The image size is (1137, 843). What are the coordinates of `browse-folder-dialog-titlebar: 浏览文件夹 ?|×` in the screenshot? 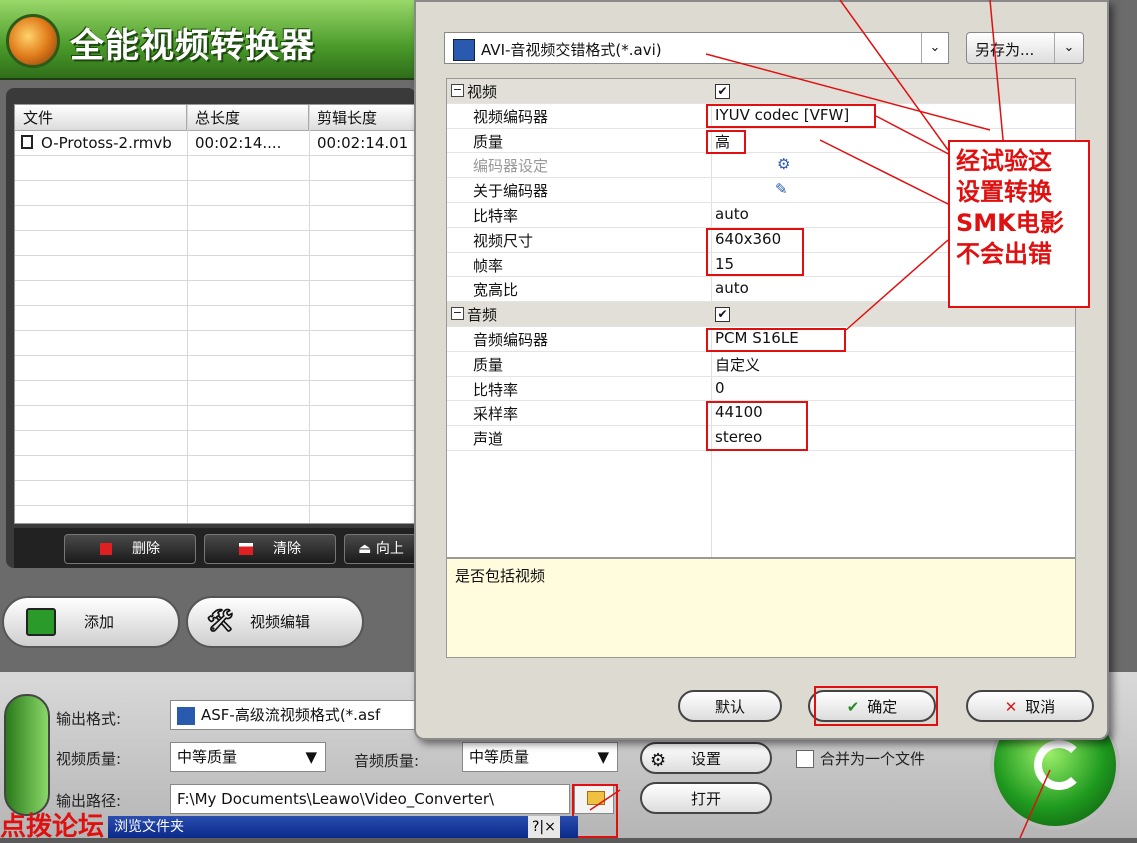 It's located at (343, 827).